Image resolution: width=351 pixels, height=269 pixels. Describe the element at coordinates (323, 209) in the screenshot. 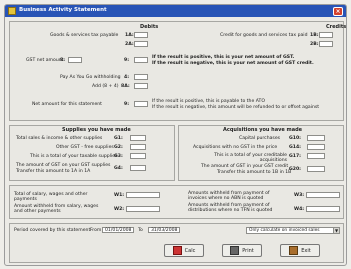

I see `field-w4` at that location.